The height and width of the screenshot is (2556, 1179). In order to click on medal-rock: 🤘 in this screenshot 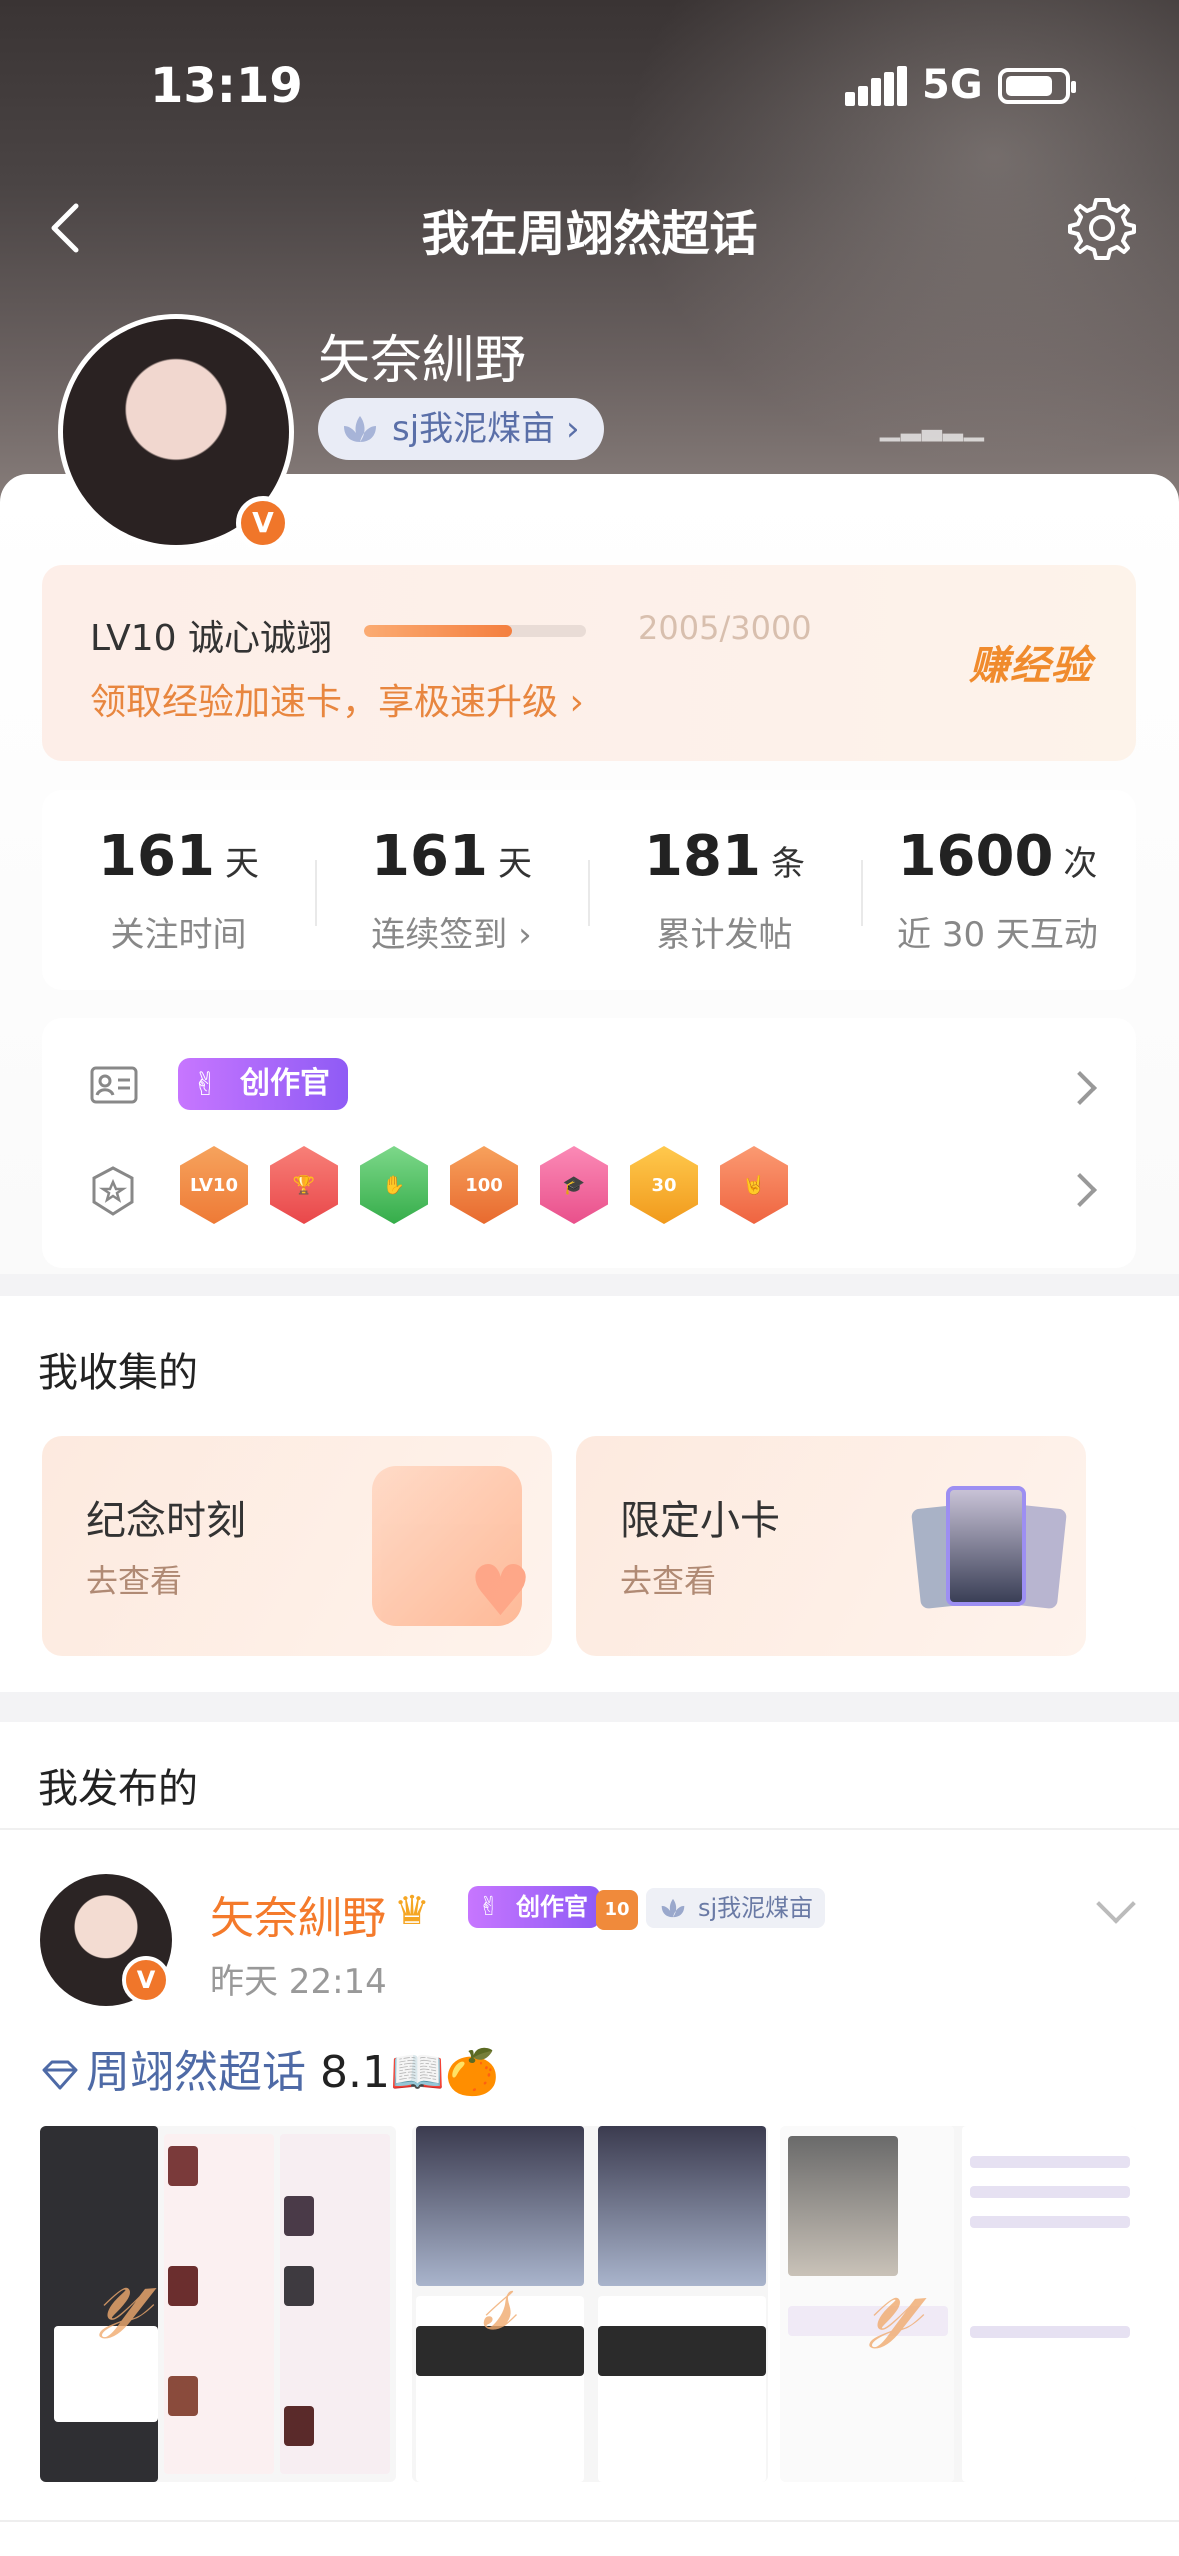, I will do `click(754, 1185)`.